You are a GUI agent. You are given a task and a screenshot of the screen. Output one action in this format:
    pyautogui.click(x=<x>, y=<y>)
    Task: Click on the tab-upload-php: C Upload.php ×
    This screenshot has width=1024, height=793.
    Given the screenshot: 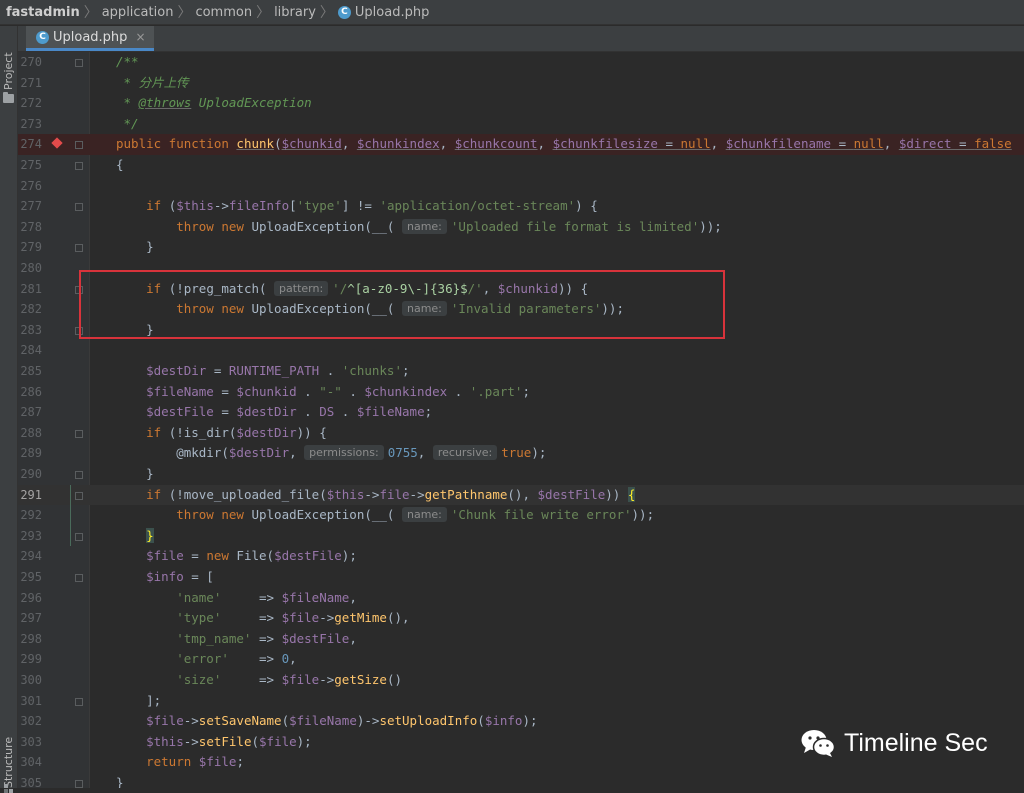 What is the action you would take?
    pyautogui.click(x=90, y=38)
    